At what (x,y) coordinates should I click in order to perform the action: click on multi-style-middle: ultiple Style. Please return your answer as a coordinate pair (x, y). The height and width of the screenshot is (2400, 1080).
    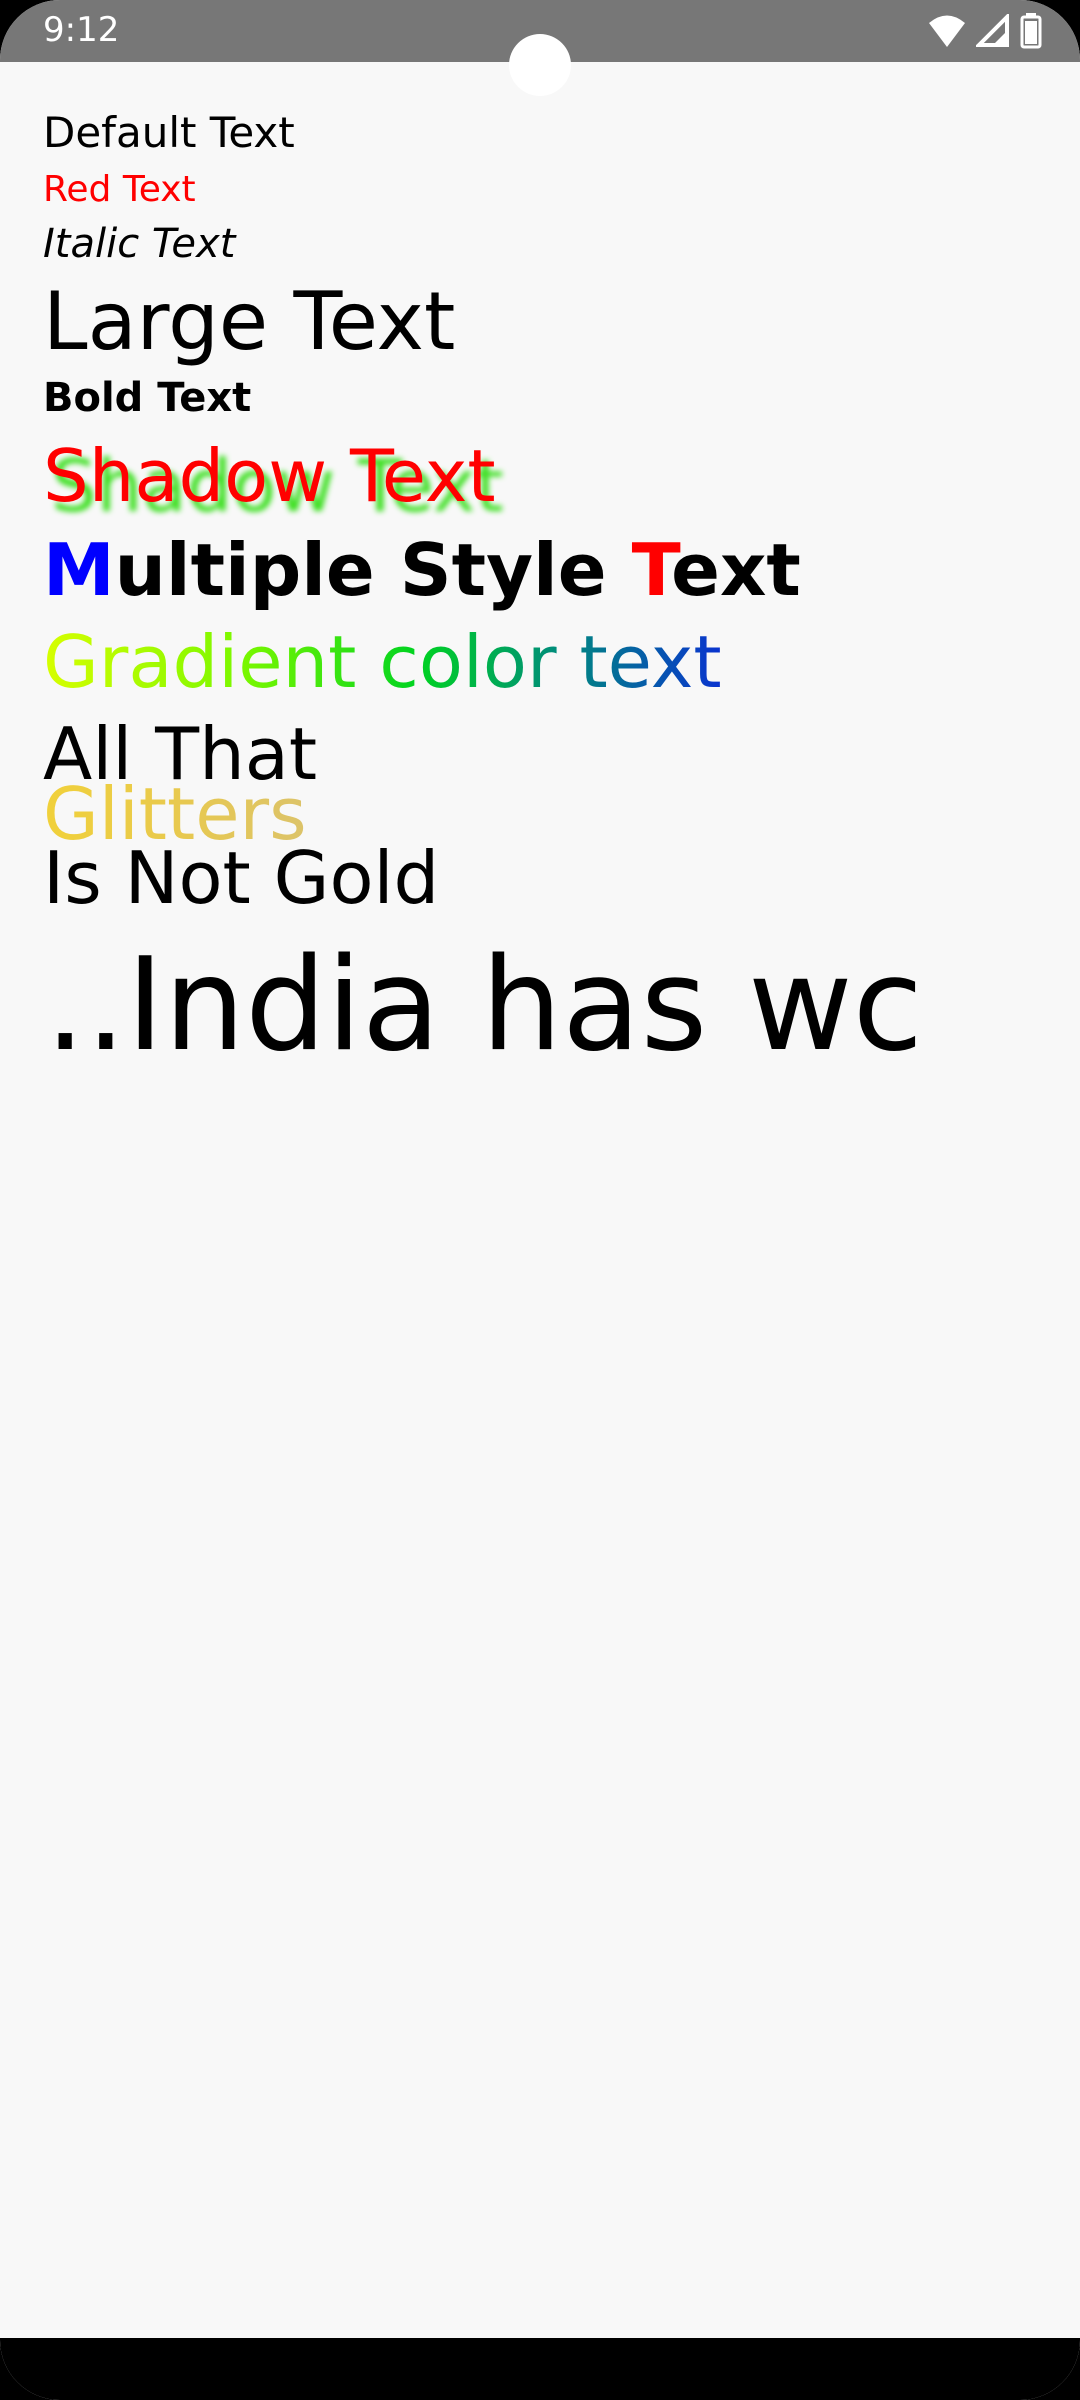
    Looking at the image, I should click on (373, 570).